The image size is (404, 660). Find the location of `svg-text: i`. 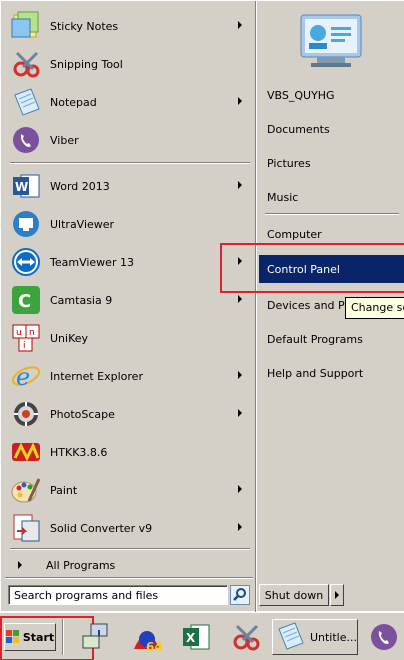

svg-text: i is located at coordinates (24, 346).